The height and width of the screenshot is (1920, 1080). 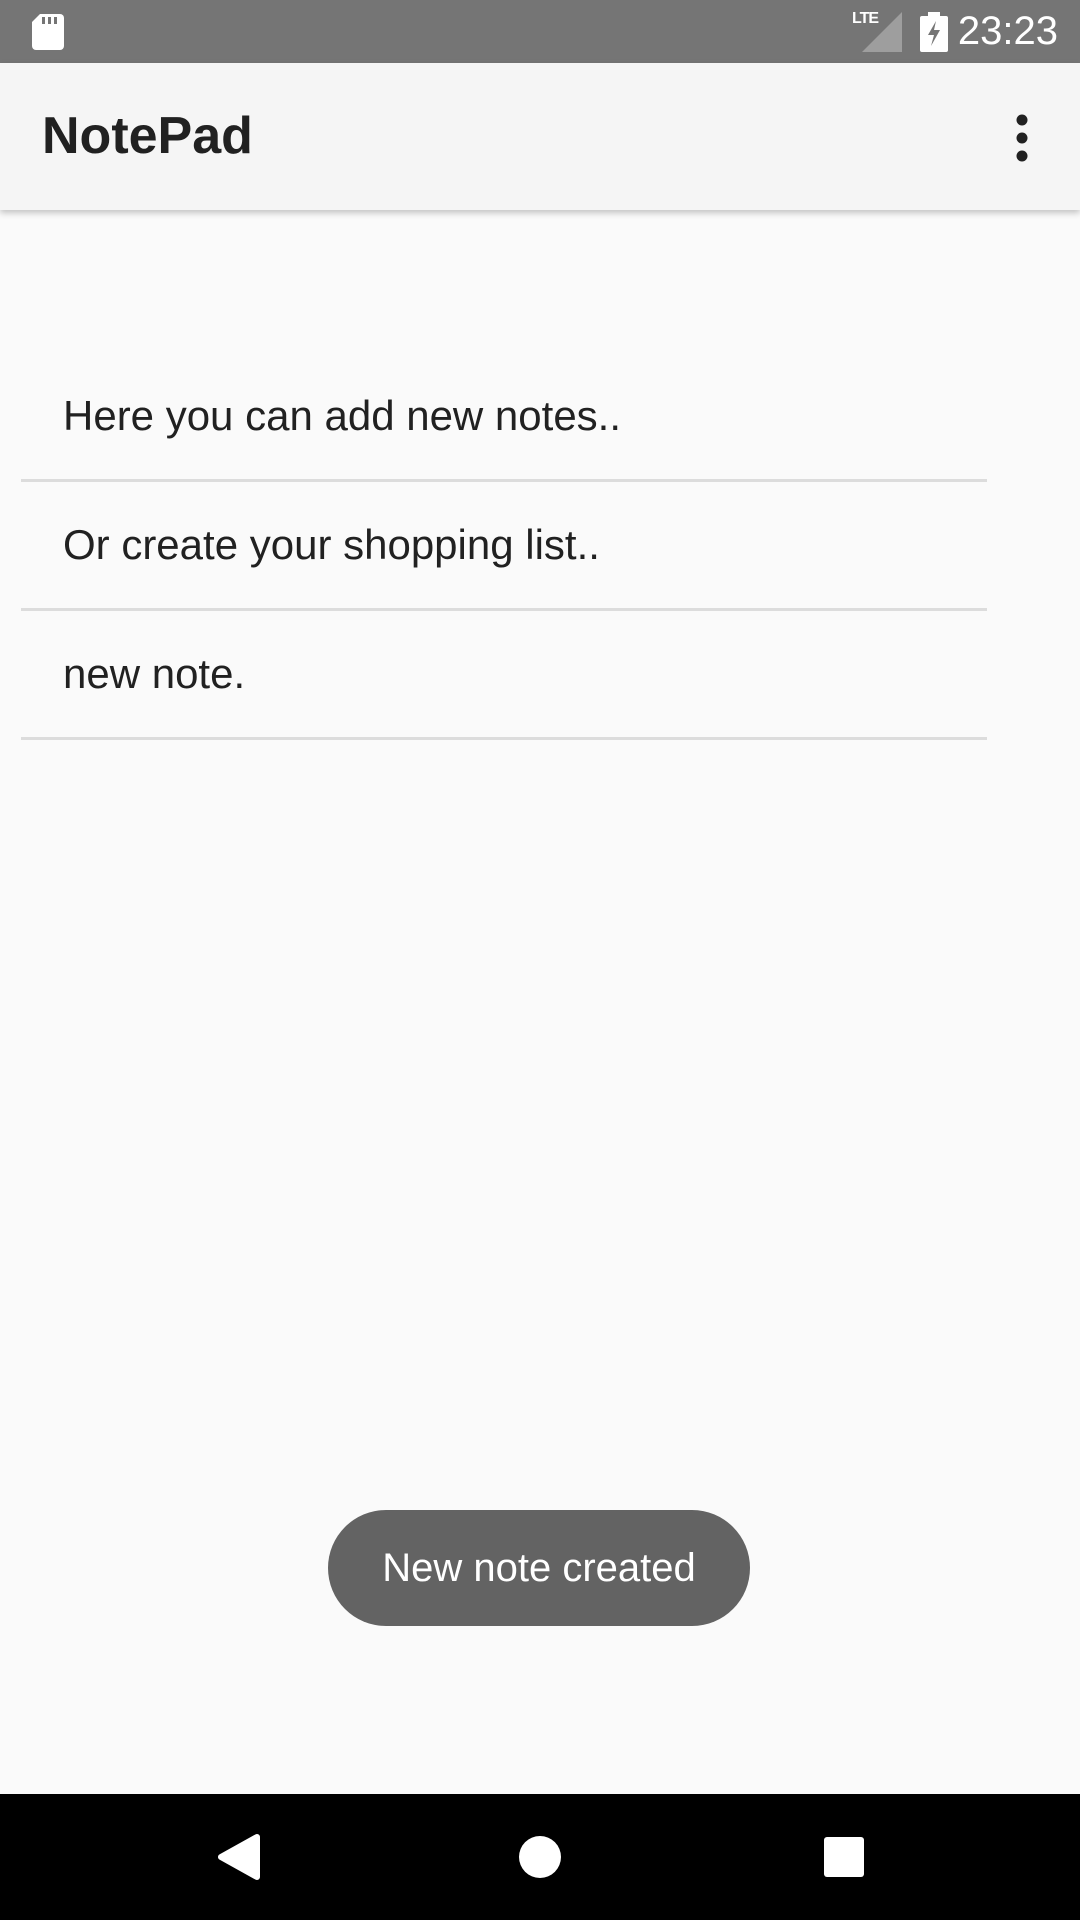 I want to click on more-vert-icon, so click(x=1022, y=138).